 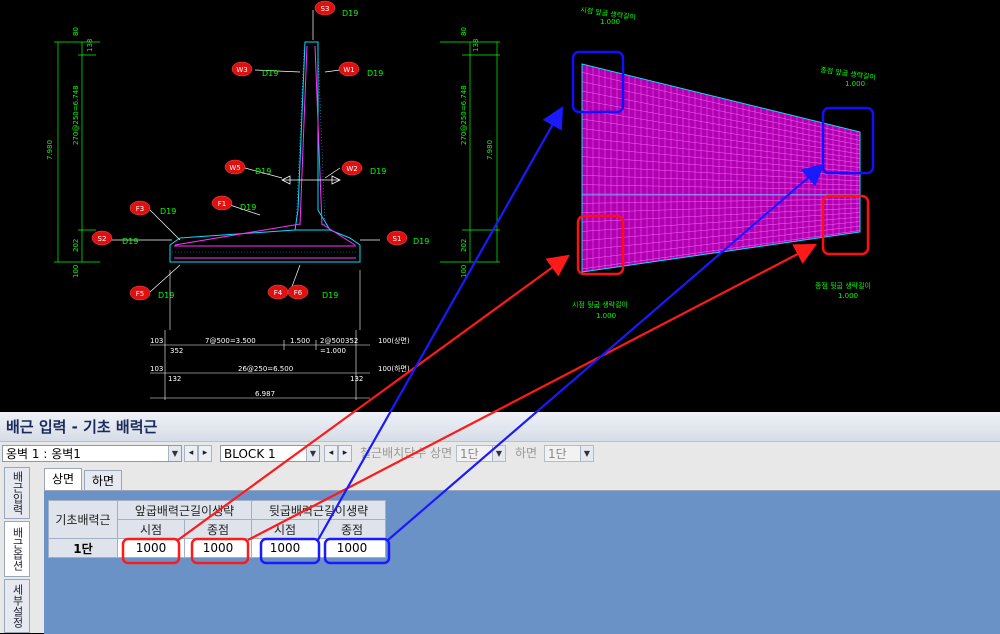 I want to click on bar-w5: D19, so click(x=263, y=171).